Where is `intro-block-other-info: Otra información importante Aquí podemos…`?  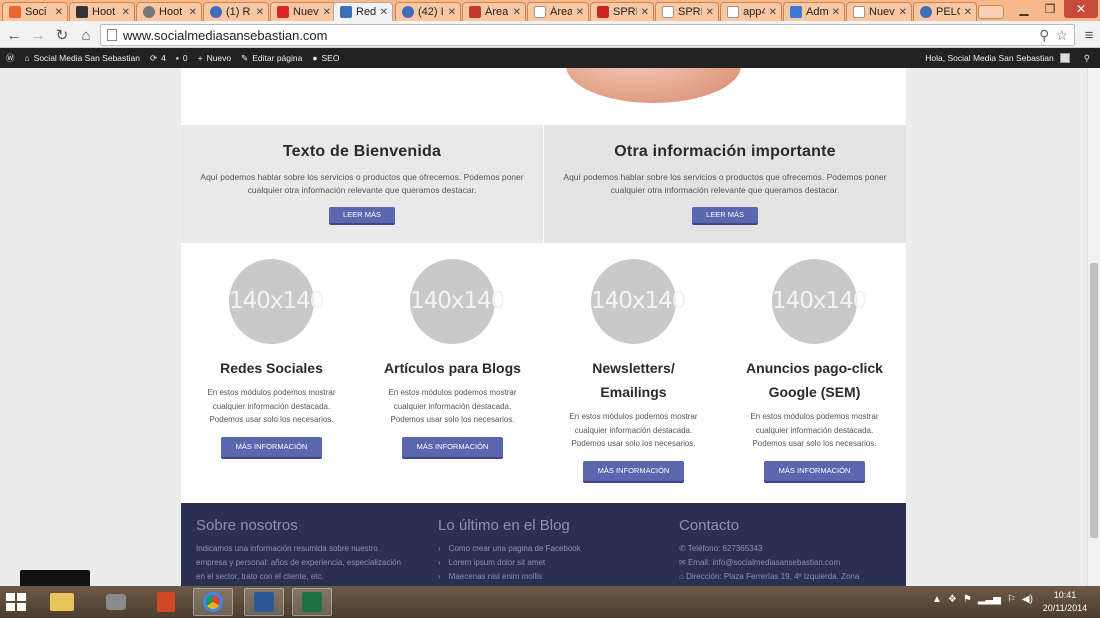
intro-block-other-info: Otra información importante Aquí podemos… is located at coordinates (725, 184).